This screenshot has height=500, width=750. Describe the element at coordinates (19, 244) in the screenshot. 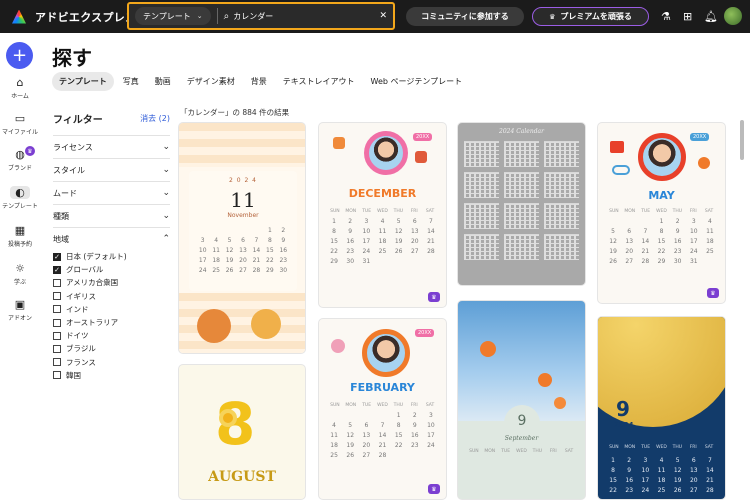

I see `sidebar-item-label: 投稿予約` at that location.